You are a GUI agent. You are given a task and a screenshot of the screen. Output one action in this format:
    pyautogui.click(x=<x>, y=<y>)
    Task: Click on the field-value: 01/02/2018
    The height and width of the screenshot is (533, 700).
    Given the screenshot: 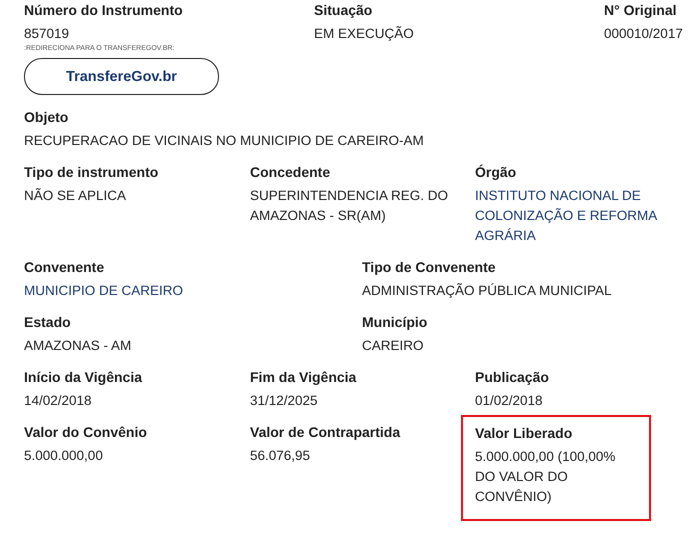 What is the action you would take?
    pyautogui.click(x=509, y=401)
    